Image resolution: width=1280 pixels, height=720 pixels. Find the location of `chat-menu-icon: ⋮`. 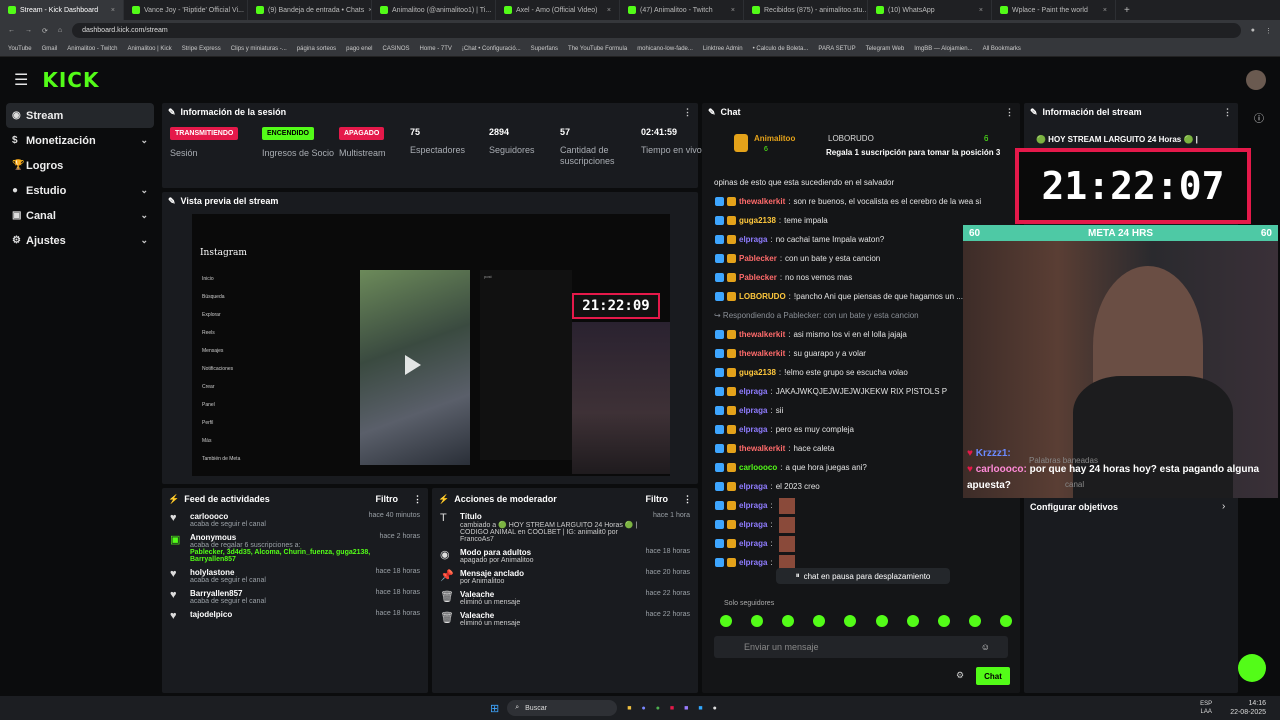

chat-menu-icon: ⋮ is located at coordinates (1009, 112).